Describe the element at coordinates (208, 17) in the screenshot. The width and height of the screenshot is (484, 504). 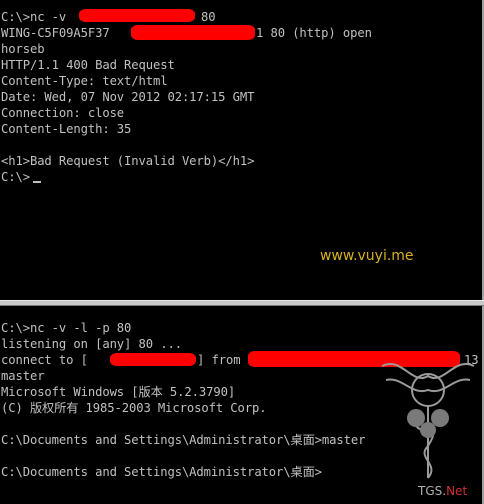
I see `console-line-1-tail: 80` at that location.